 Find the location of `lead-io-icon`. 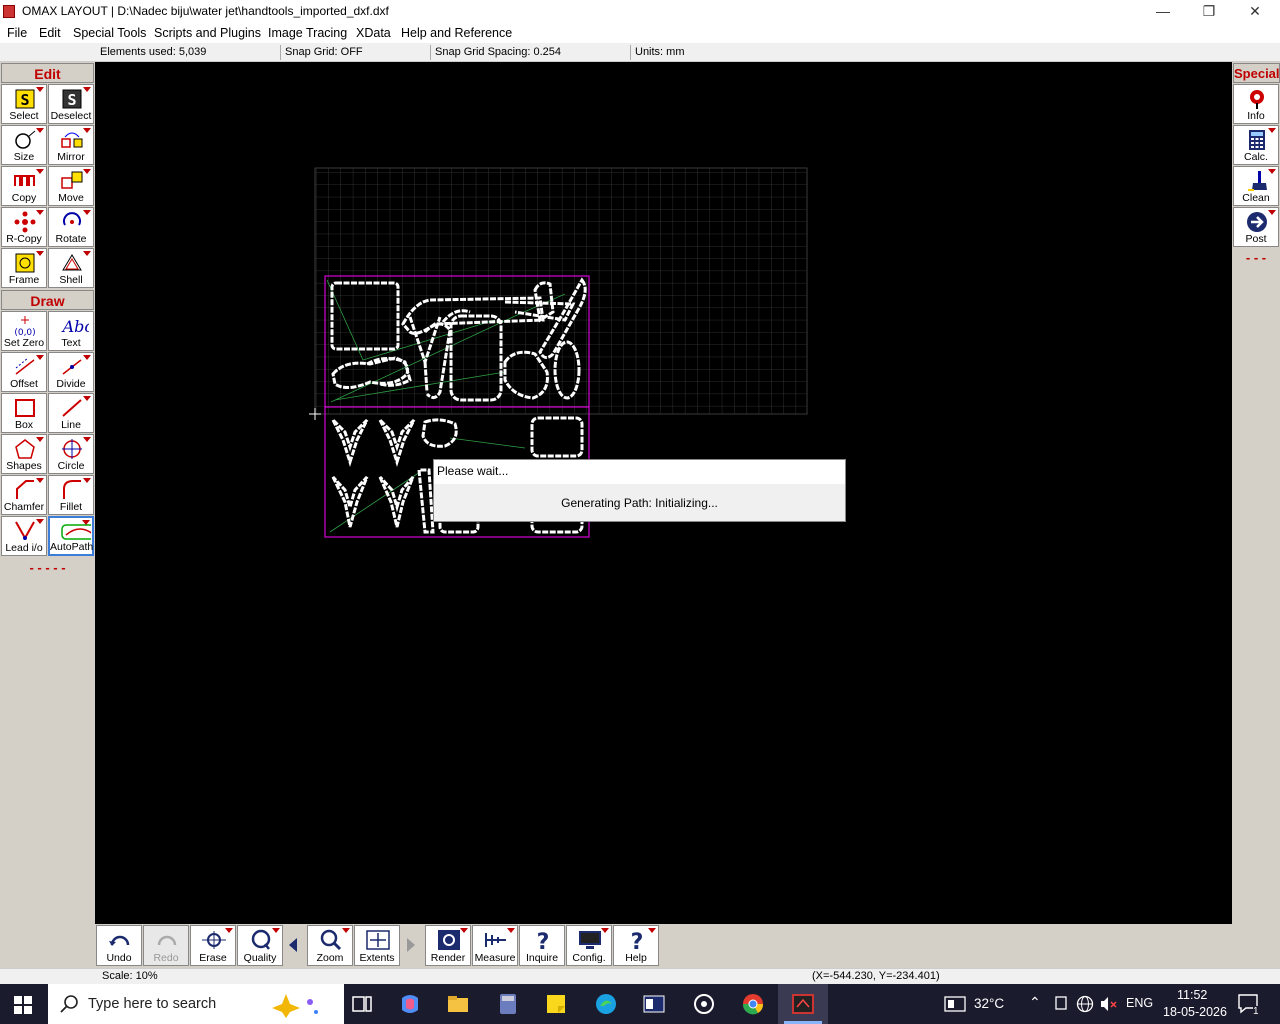

lead-io-icon is located at coordinates (25, 531).